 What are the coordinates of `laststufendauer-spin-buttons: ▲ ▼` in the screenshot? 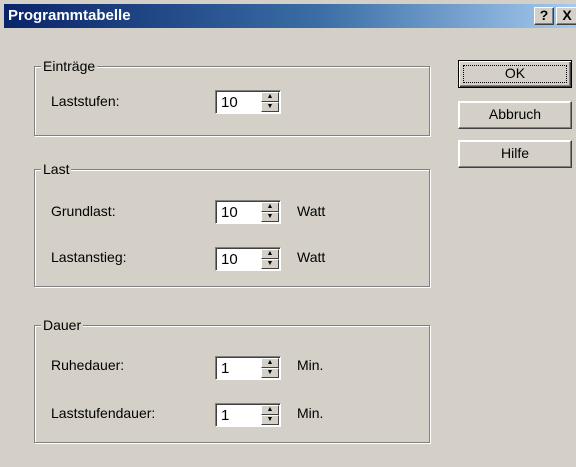 It's located at (270, 415).